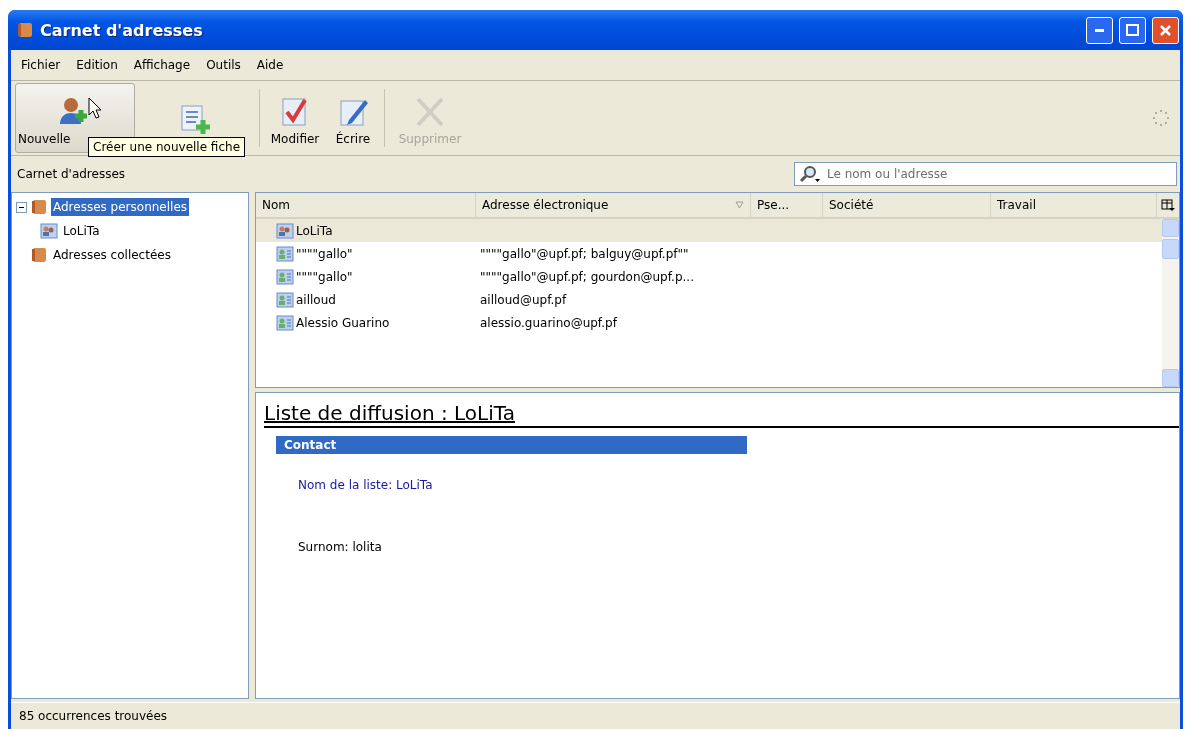 The image size is (1187, 729). What do you see at coordinates (709, 230) in the screenshot?
I see `table-row: LoLiTa` at bounding box center [709, 230].